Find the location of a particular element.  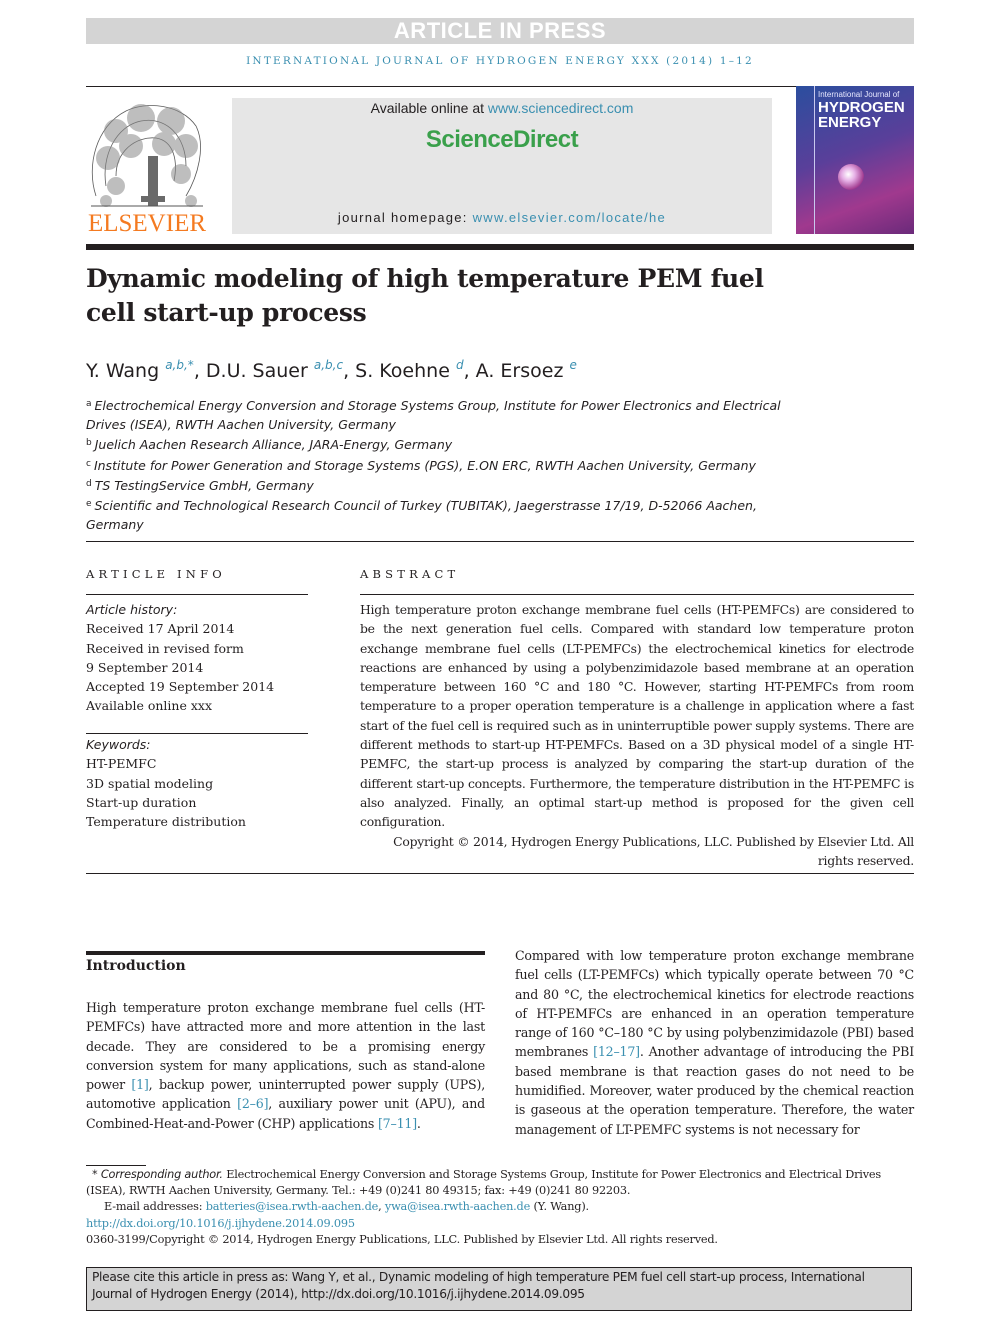

cover-line1: International Journal of is located at coordinates (859, 94).